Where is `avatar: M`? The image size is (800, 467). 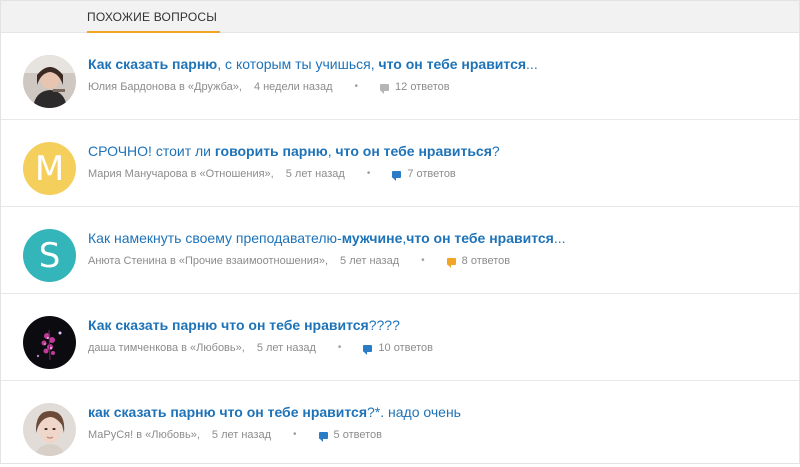 avatar: M is located at coordinates (49, 168).